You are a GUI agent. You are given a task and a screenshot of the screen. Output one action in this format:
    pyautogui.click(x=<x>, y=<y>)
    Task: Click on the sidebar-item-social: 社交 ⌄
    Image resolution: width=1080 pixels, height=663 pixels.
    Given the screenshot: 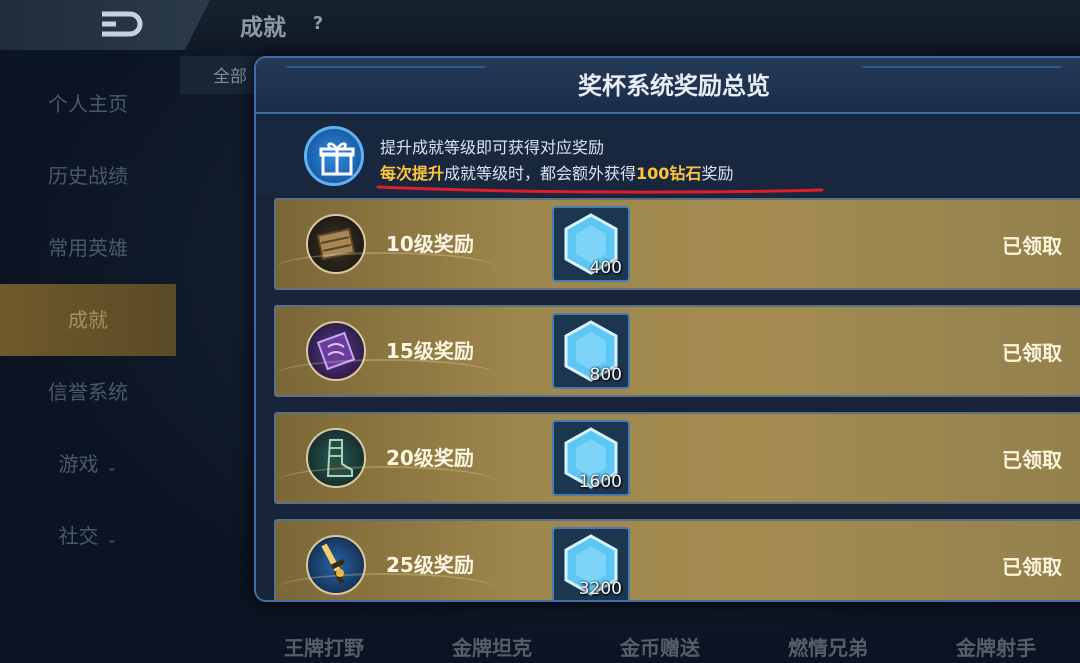 What is the action you would take?
    pyautogui.click(x=88, y=536)
    